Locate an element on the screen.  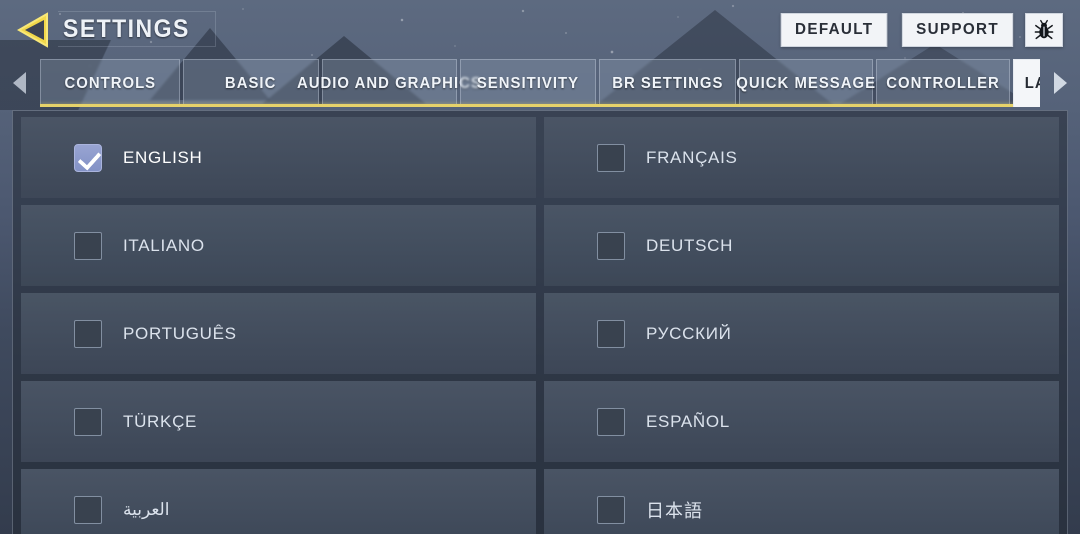
tab-label: QUICK MESSAGE is located at coordinates (806, 83).